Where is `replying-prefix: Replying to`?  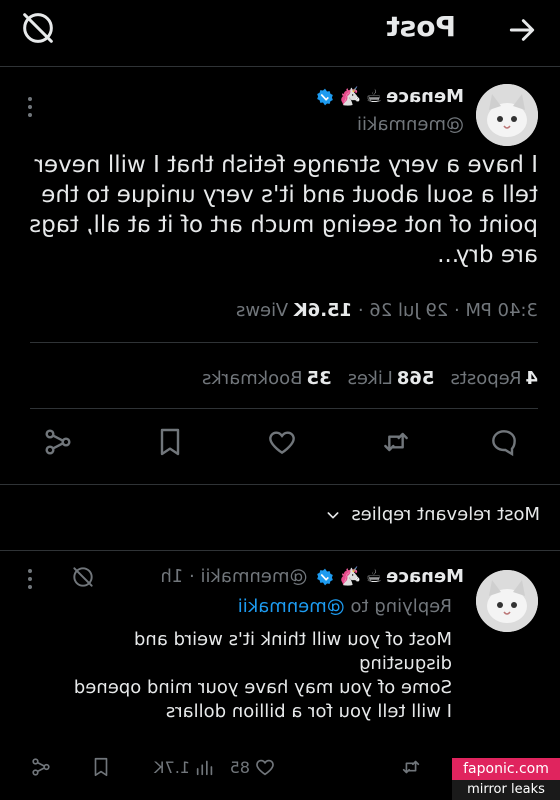 replying-prefix: Replying to is located at coordinates (398, 606).